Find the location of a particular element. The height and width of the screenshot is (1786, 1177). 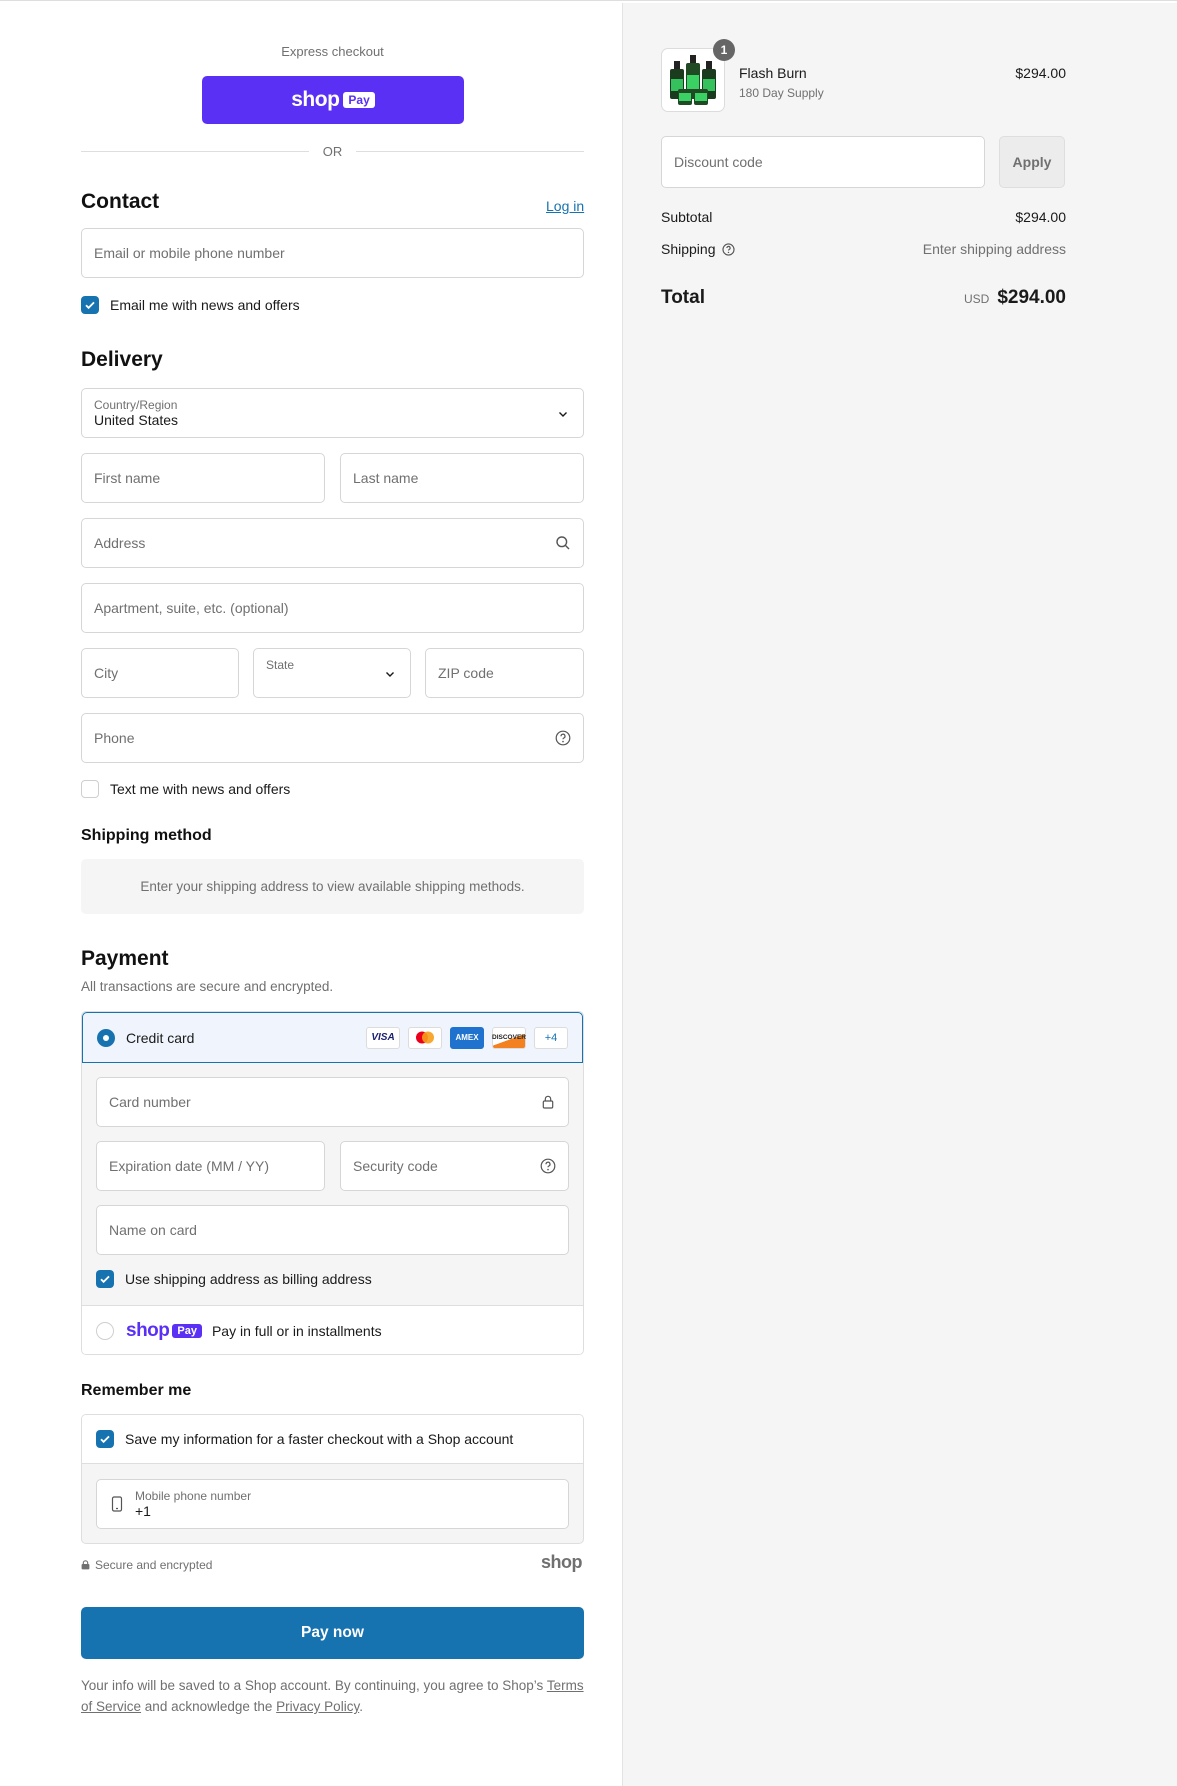

secure-encrypted-note: Secure and encrypted is located at coordinates (146, 1565).